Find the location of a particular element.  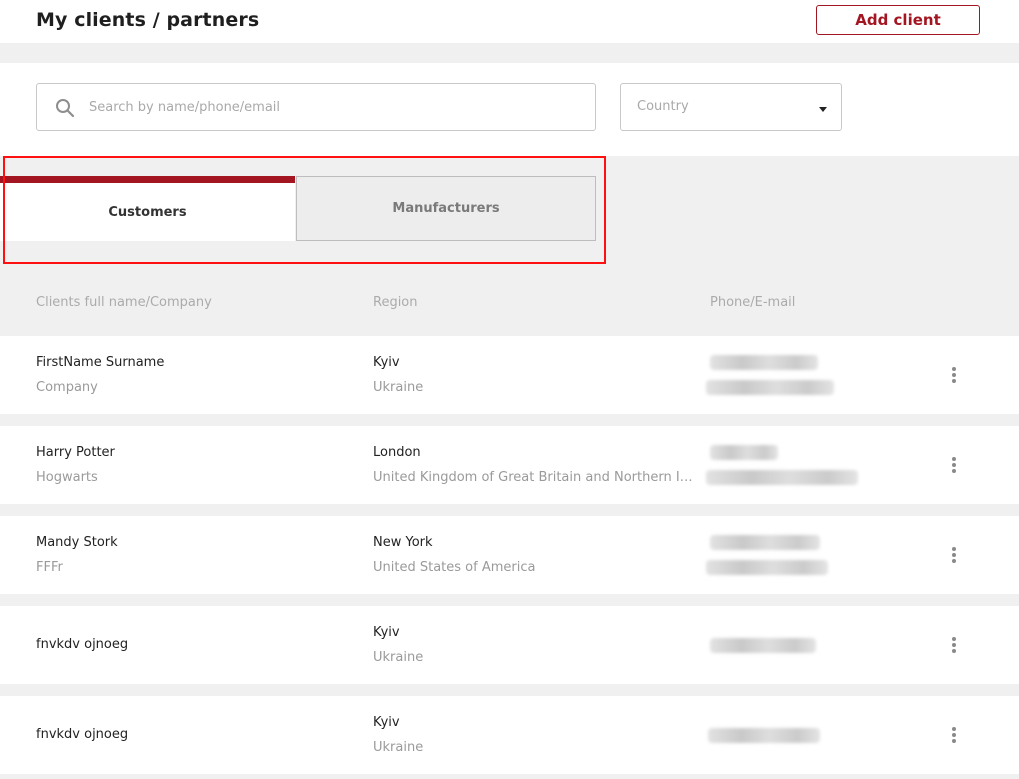

column-header-region: Region is located at coordinates (395, 302).